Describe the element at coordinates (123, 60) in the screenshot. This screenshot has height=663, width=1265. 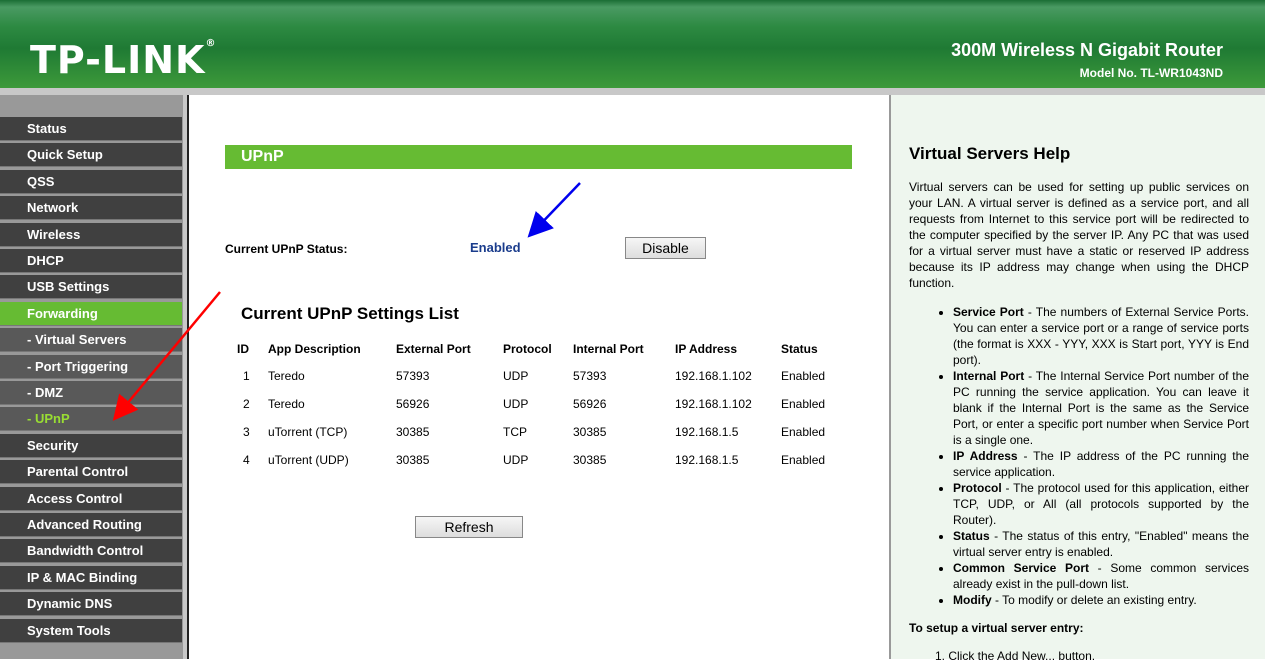
I see `tp-link-logo: TP-LINK®` at that location.